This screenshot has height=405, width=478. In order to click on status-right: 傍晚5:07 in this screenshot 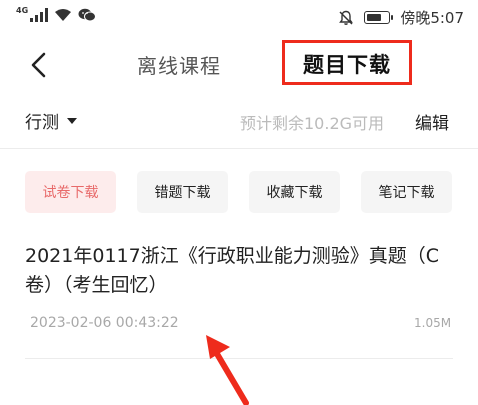, I will do `click(401, 17)`.